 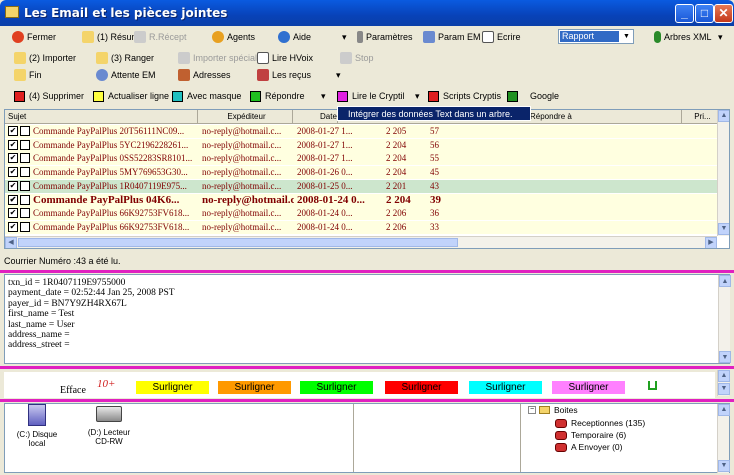 I want to click on aide-button: Aide, so click(x=294, y=37).